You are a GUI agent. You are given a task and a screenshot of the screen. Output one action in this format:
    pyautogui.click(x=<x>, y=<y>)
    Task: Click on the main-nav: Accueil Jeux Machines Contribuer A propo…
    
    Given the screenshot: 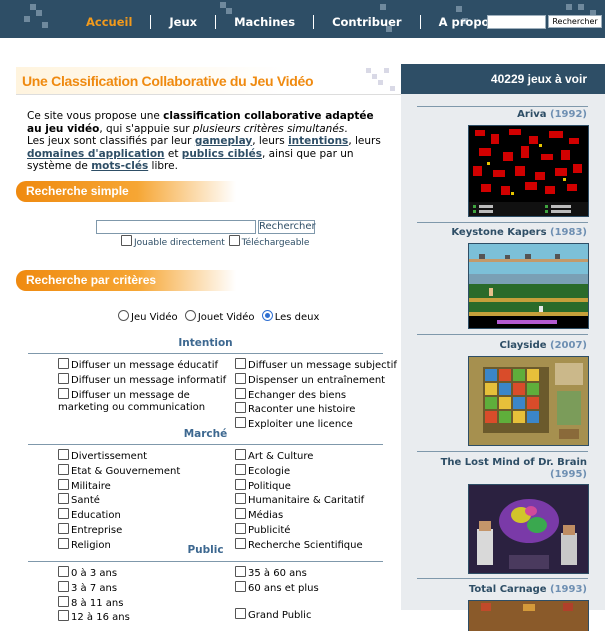 What is the action you would take?
    pyautogui.click(x=291, y=22)
    